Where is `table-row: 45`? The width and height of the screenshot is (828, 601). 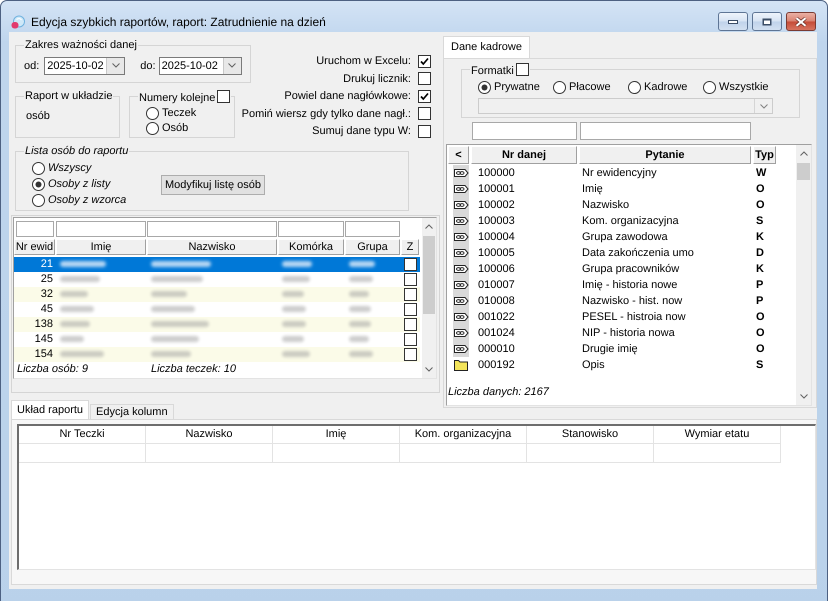
table-row: 45 is located at coordinates (217, 309).